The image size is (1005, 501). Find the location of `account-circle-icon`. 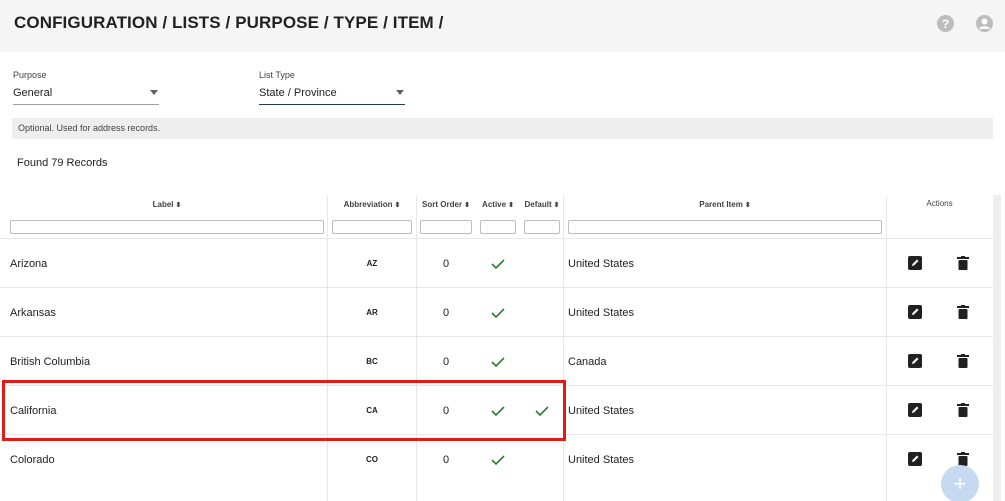

account-circle-icon is located at coordinates (984, 23).